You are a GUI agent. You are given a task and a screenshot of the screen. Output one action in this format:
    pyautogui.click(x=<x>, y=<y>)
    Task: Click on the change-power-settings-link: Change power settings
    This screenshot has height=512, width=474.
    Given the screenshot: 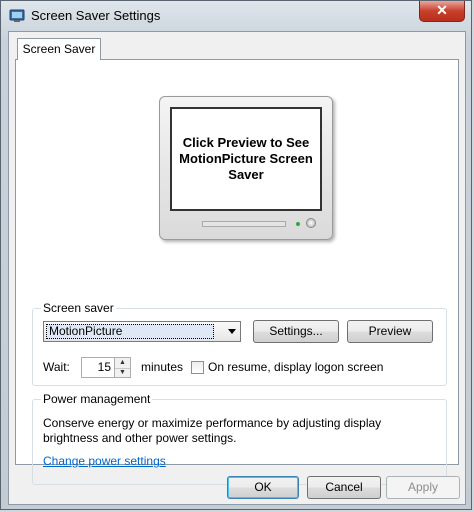 What is the action you would take?
    pyautogui.click(x=104, y=461)
    